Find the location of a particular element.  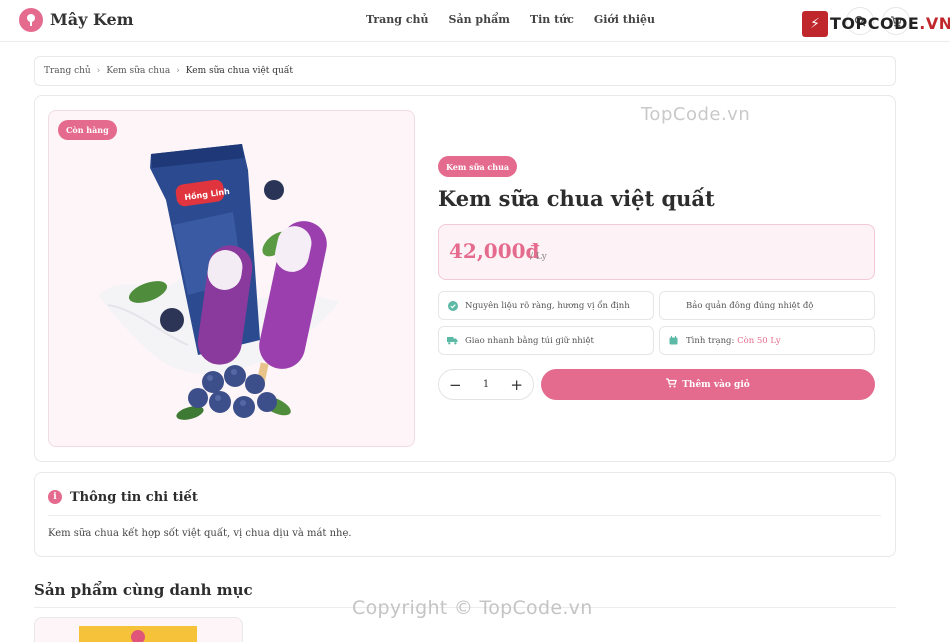

info-icon: i is located at coordinates (55, 497).